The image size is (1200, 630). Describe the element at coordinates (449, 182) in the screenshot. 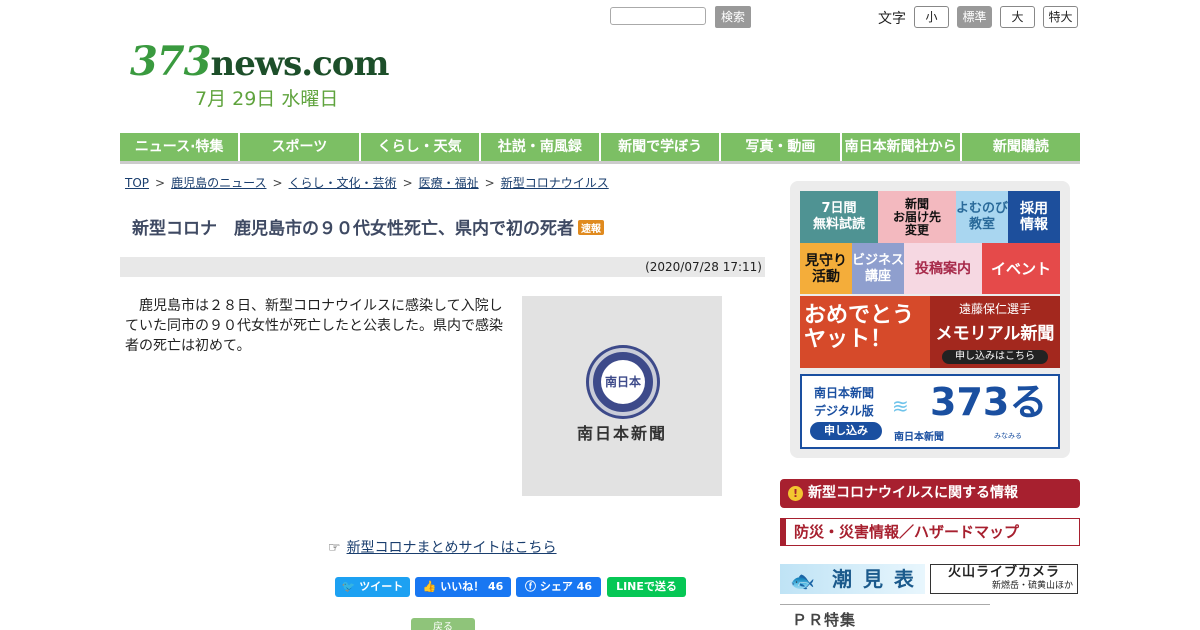

I see `breadcrumb-medical: 医療・福祉` at that location.